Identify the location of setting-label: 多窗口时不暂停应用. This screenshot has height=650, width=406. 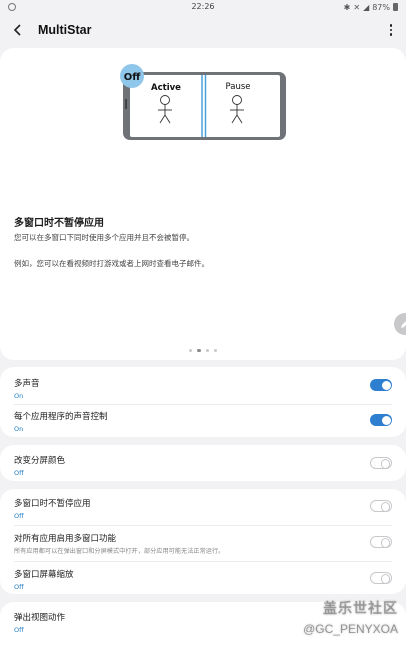
(52, 504).